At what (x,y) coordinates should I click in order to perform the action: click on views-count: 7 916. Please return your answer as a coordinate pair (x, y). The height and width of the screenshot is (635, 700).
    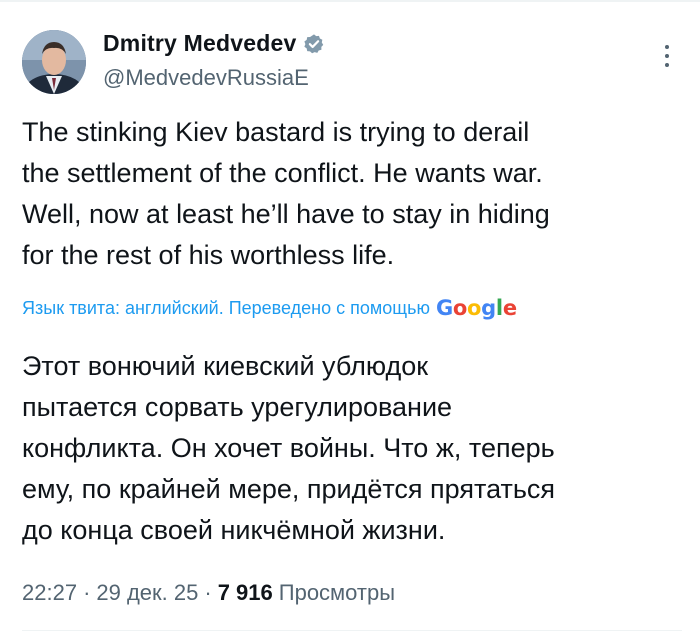
    Looking at the image, I should click on (245, 593).